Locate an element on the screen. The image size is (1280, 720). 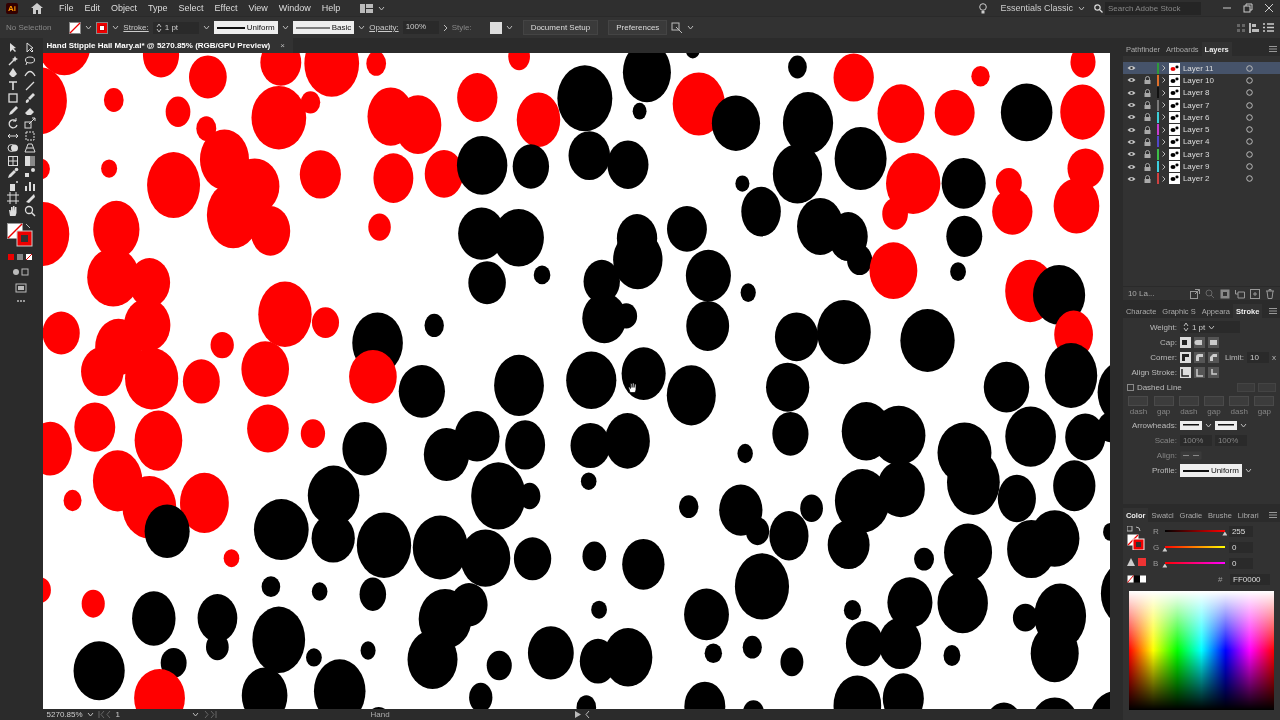
pen-icon is located at coordinates (12, 73).